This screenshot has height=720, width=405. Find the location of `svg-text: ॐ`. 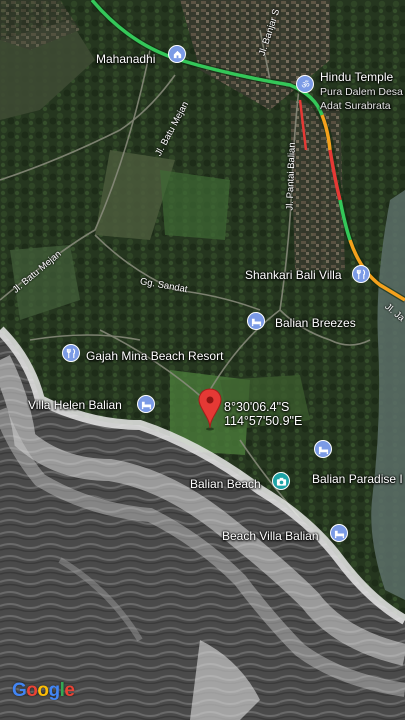

svg-text: ॐ is located at coordinates (305, 85).